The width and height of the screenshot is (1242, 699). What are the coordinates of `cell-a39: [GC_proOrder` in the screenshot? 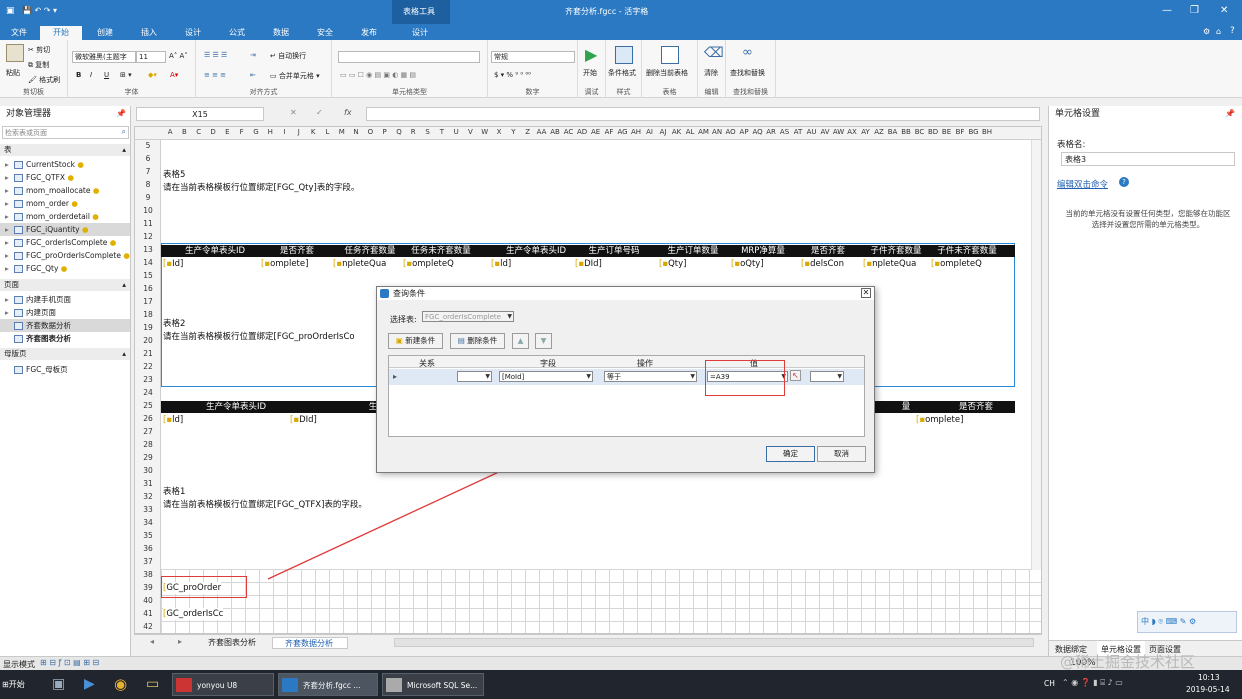 It's located at (192, 588).